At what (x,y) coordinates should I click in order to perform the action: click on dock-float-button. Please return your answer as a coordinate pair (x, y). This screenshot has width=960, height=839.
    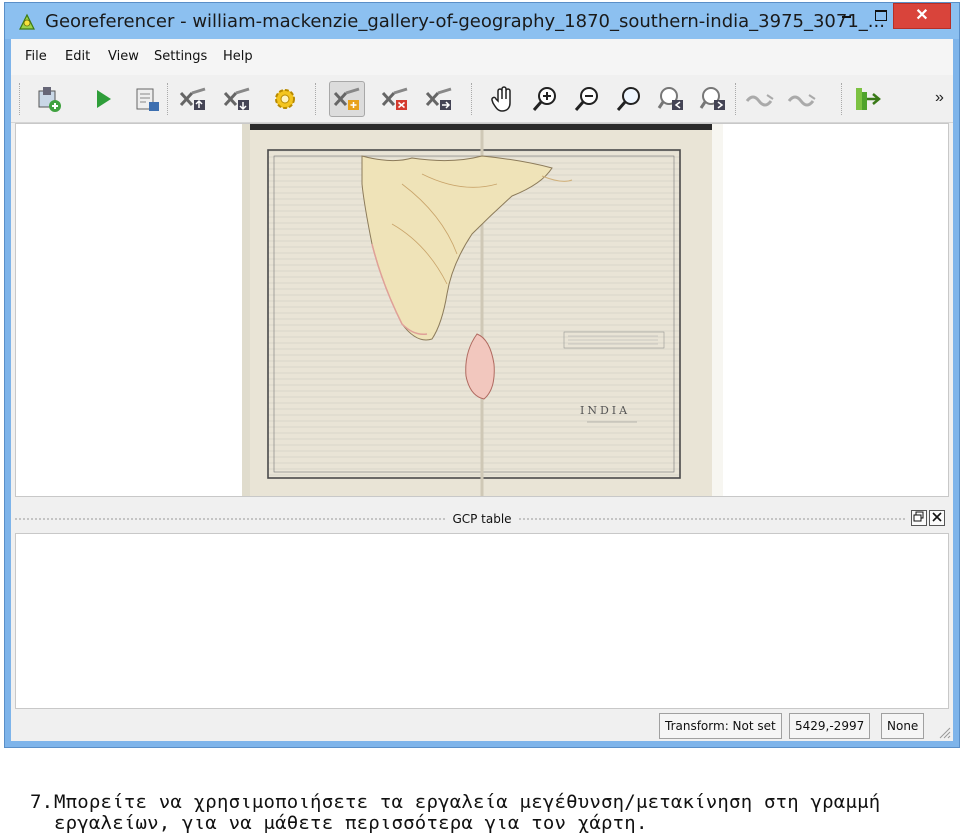
    Looking at the image, I should click on (919, 518).